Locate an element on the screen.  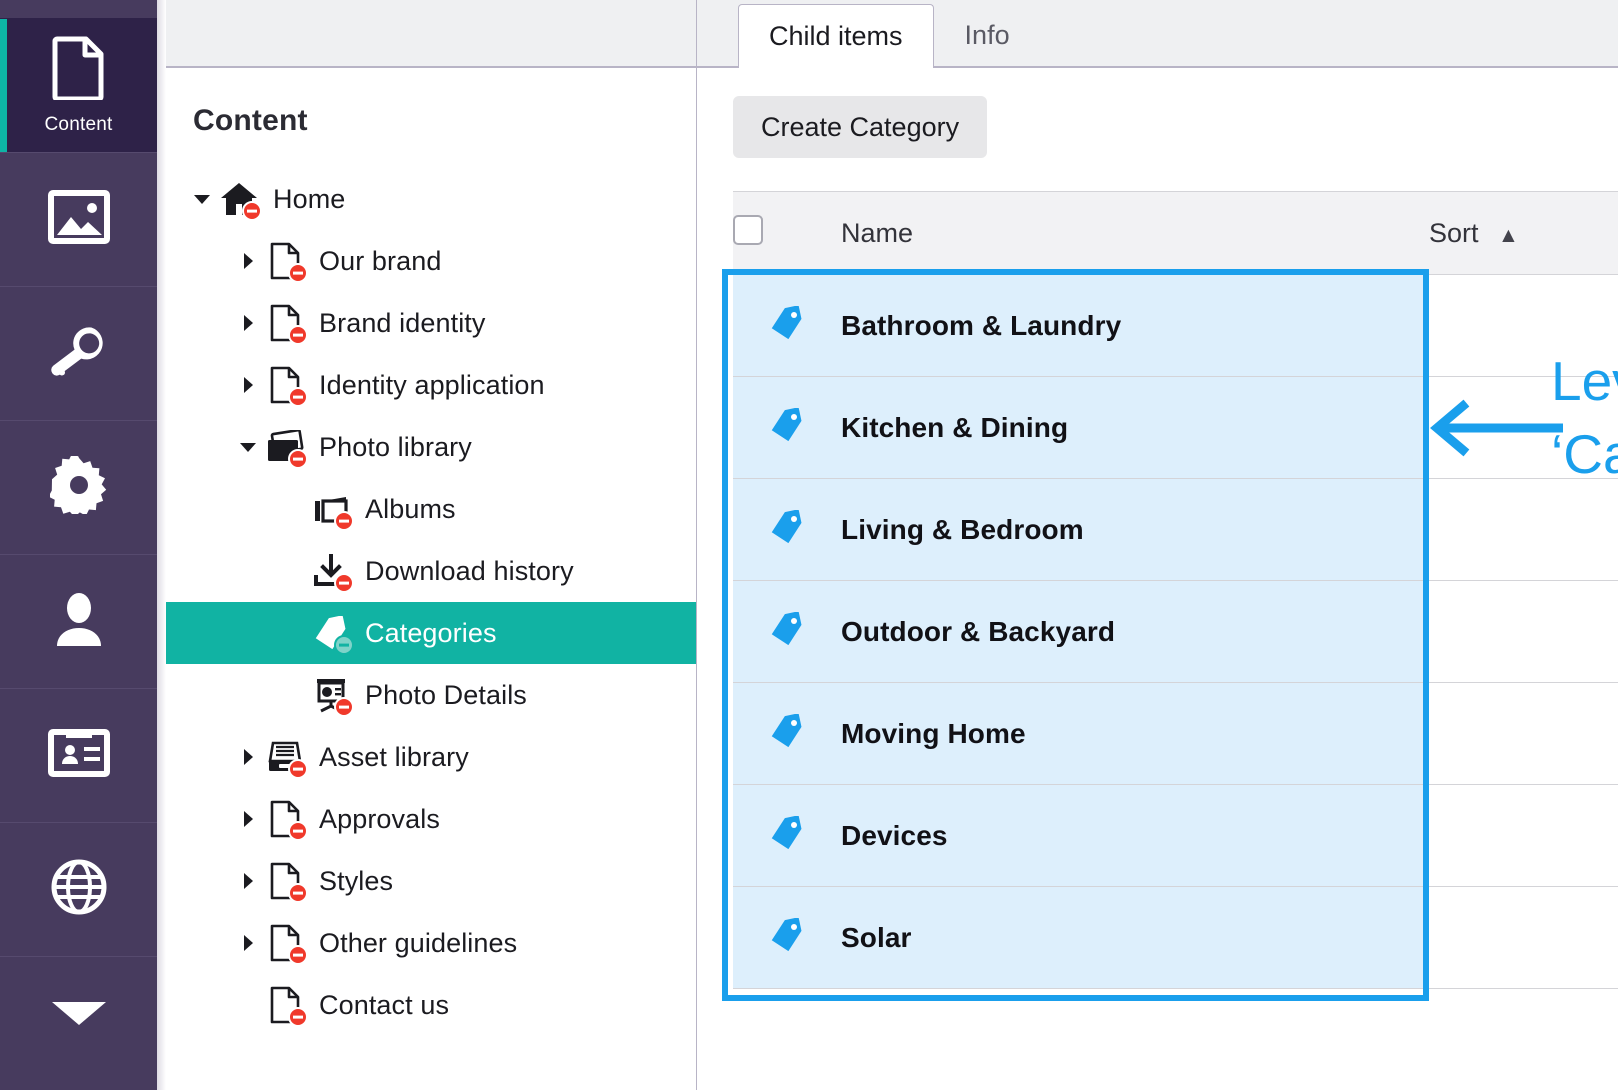
tree-item-asset-library: Asset library is located at coordinates (426, 757).